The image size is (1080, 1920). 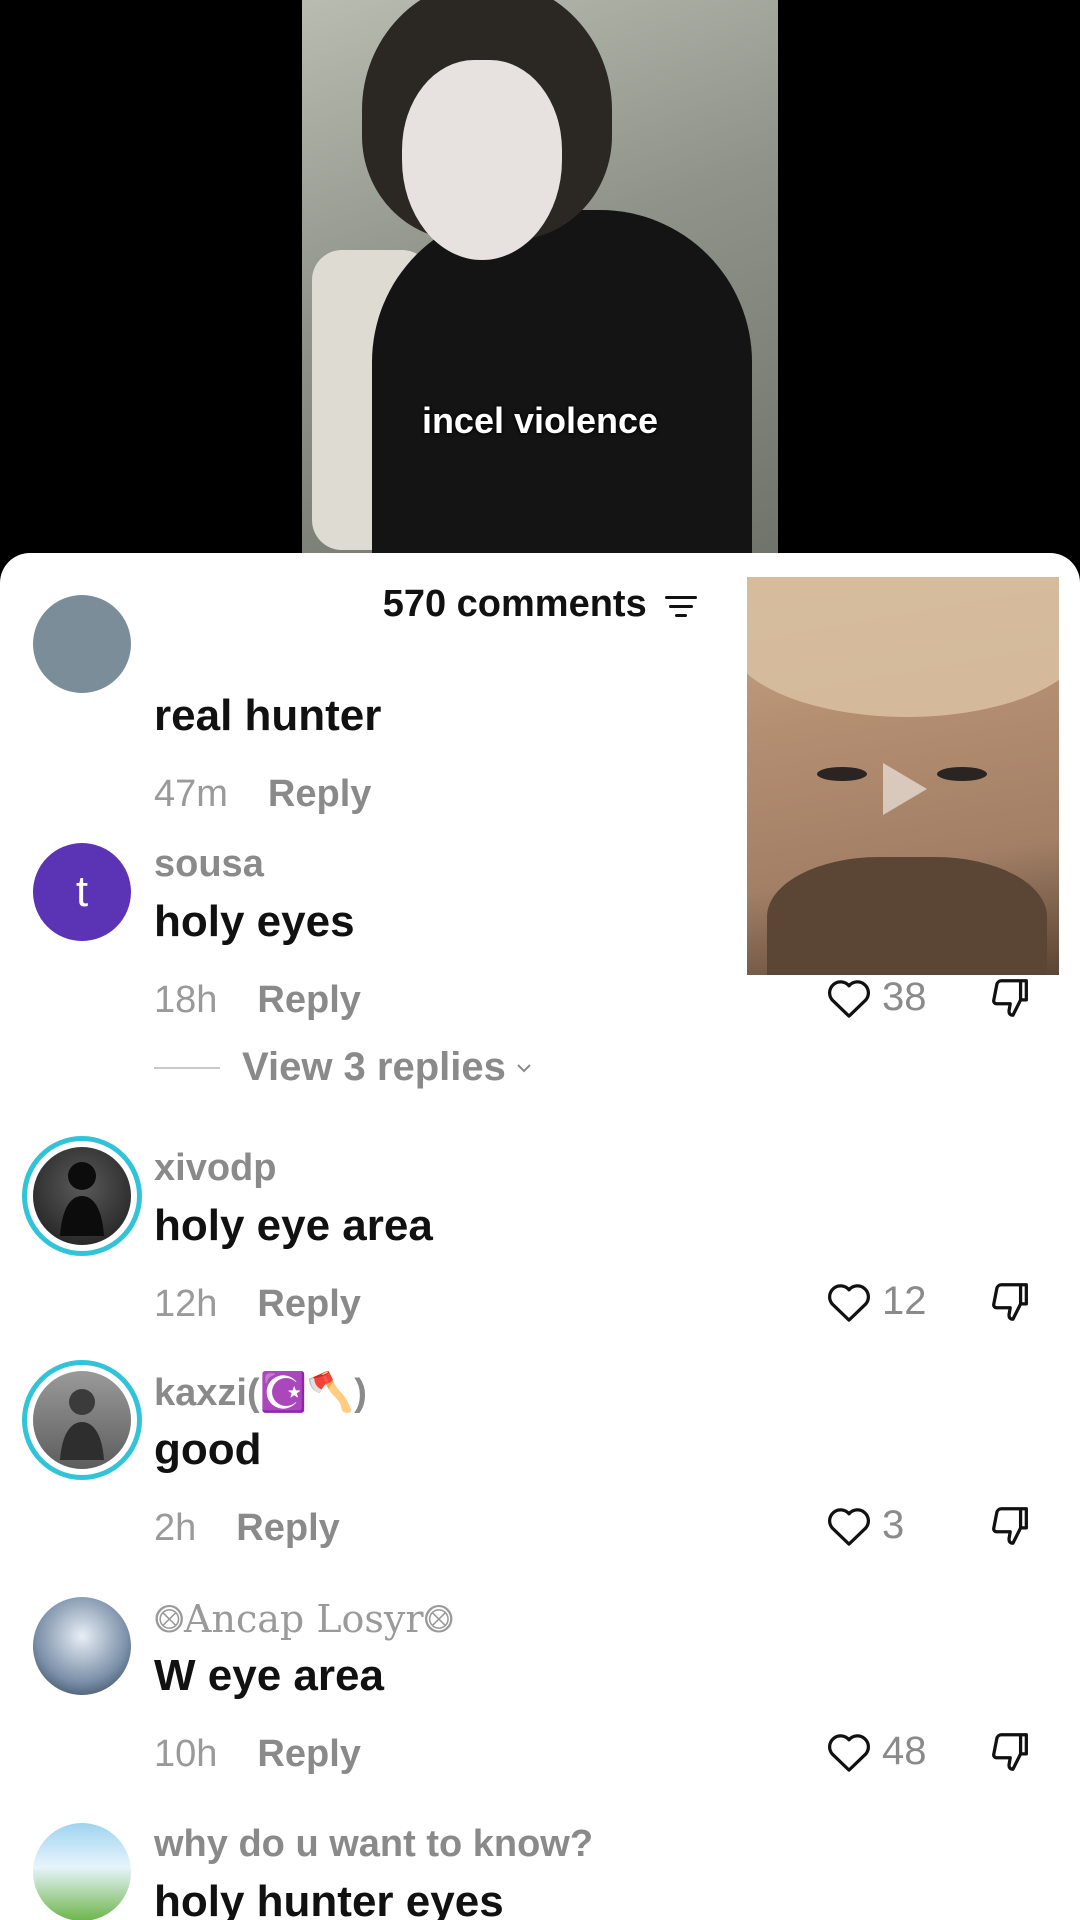 I want to click on comment-text: real hunter, so click(x=268, y=715).